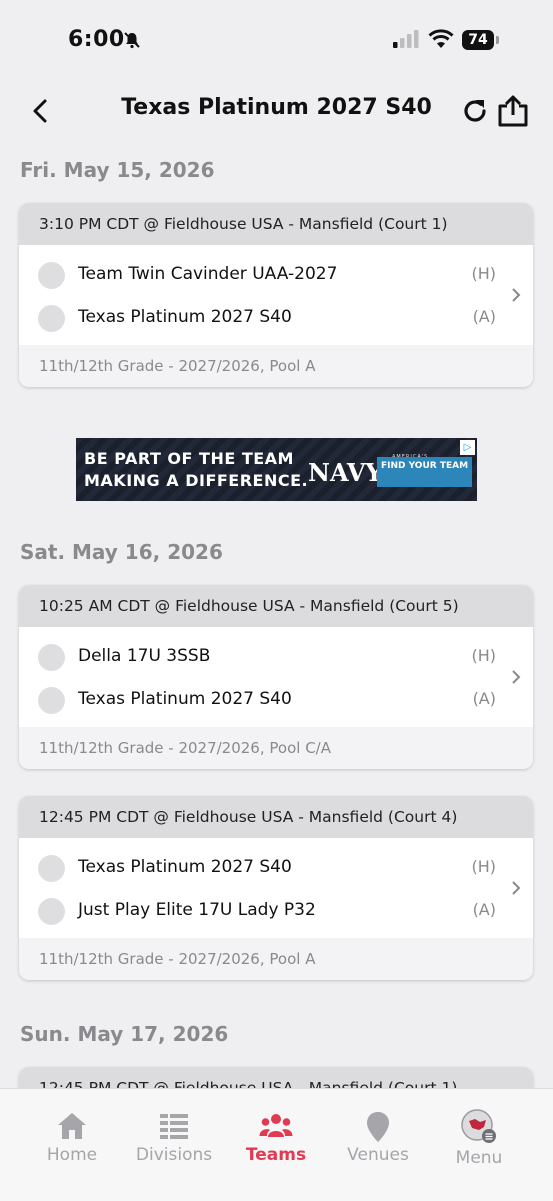 The width and height of the screenshot is (553, 1201). What do you see at coordinates (276, 1126) in the screenshot?
I see `teams-icon` at bounding box center [276, 1126].